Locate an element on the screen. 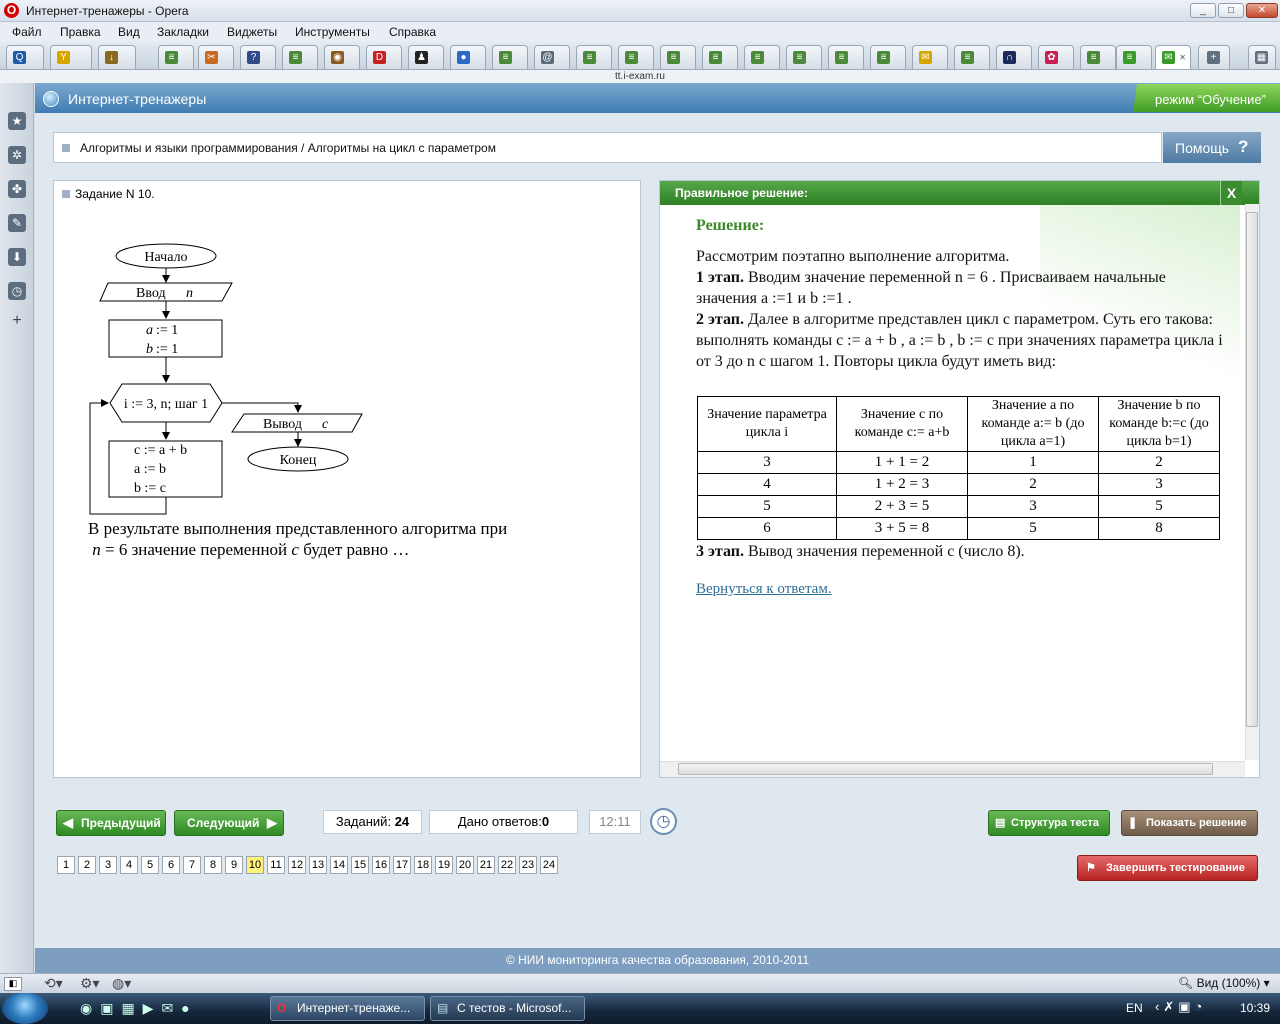 Image resolution: width=1280 pixels, height=1024 pixels. tab: ↓ is located at coordinates (117, 57).